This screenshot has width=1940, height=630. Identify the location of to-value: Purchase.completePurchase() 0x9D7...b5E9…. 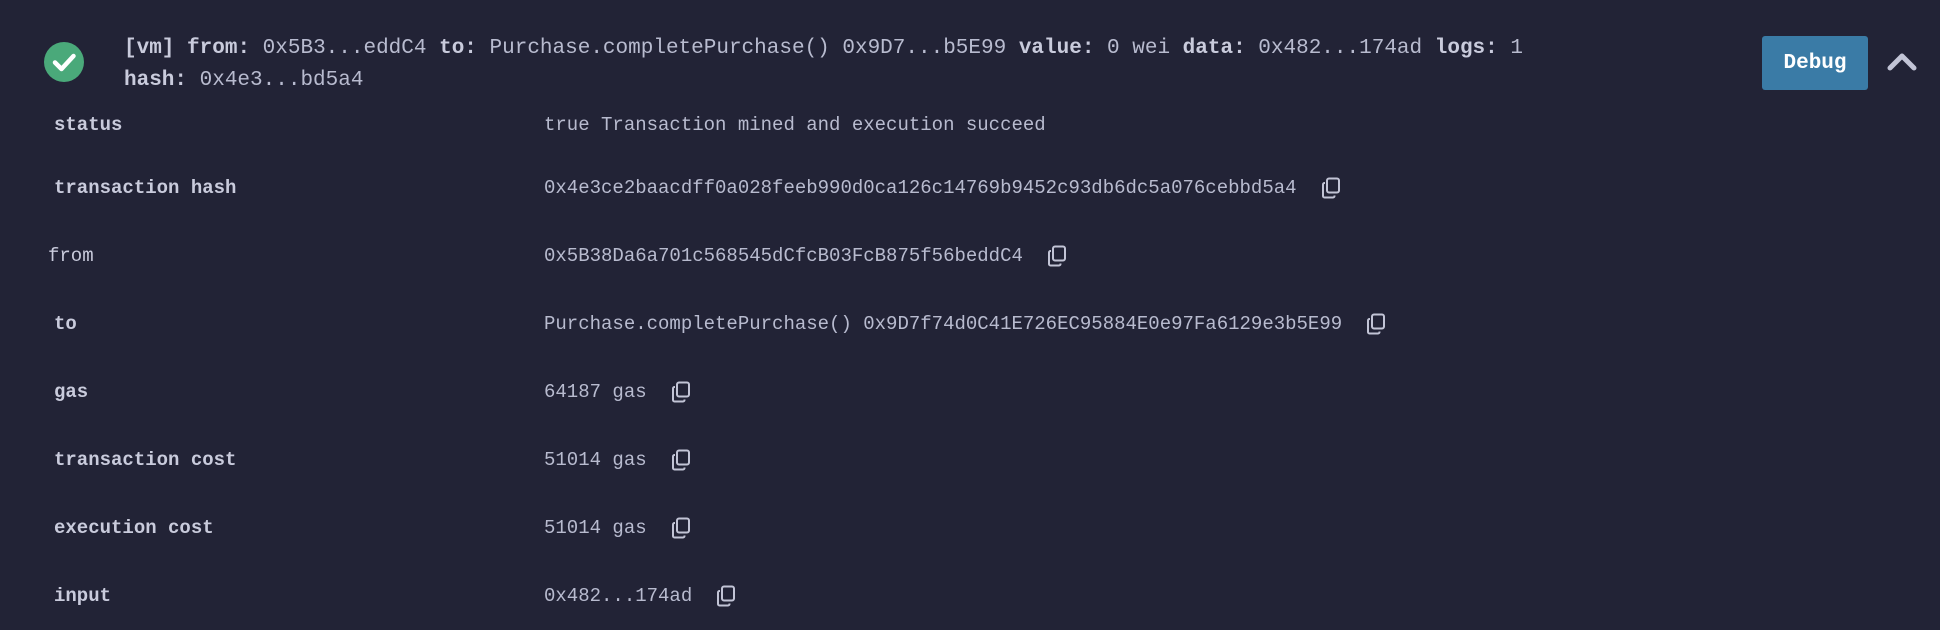
(748, 48).